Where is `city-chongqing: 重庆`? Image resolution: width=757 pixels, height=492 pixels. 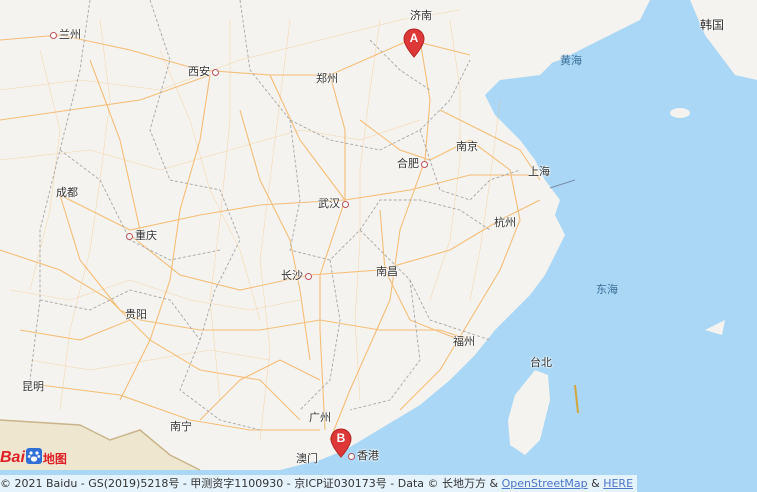
city-chongqing: 重庆 is located at coordinates (141, 235).